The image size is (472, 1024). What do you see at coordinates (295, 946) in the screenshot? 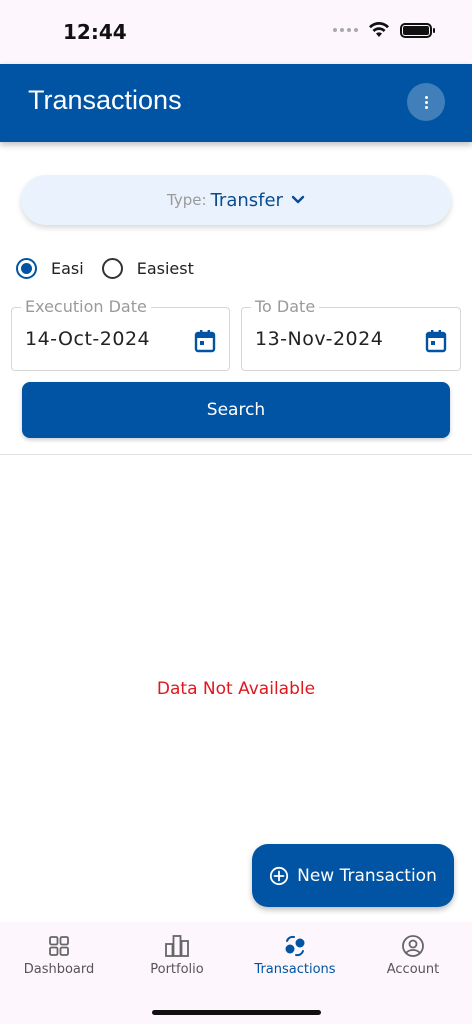
I see `transactions-icon` at bounding box center [295, 946].